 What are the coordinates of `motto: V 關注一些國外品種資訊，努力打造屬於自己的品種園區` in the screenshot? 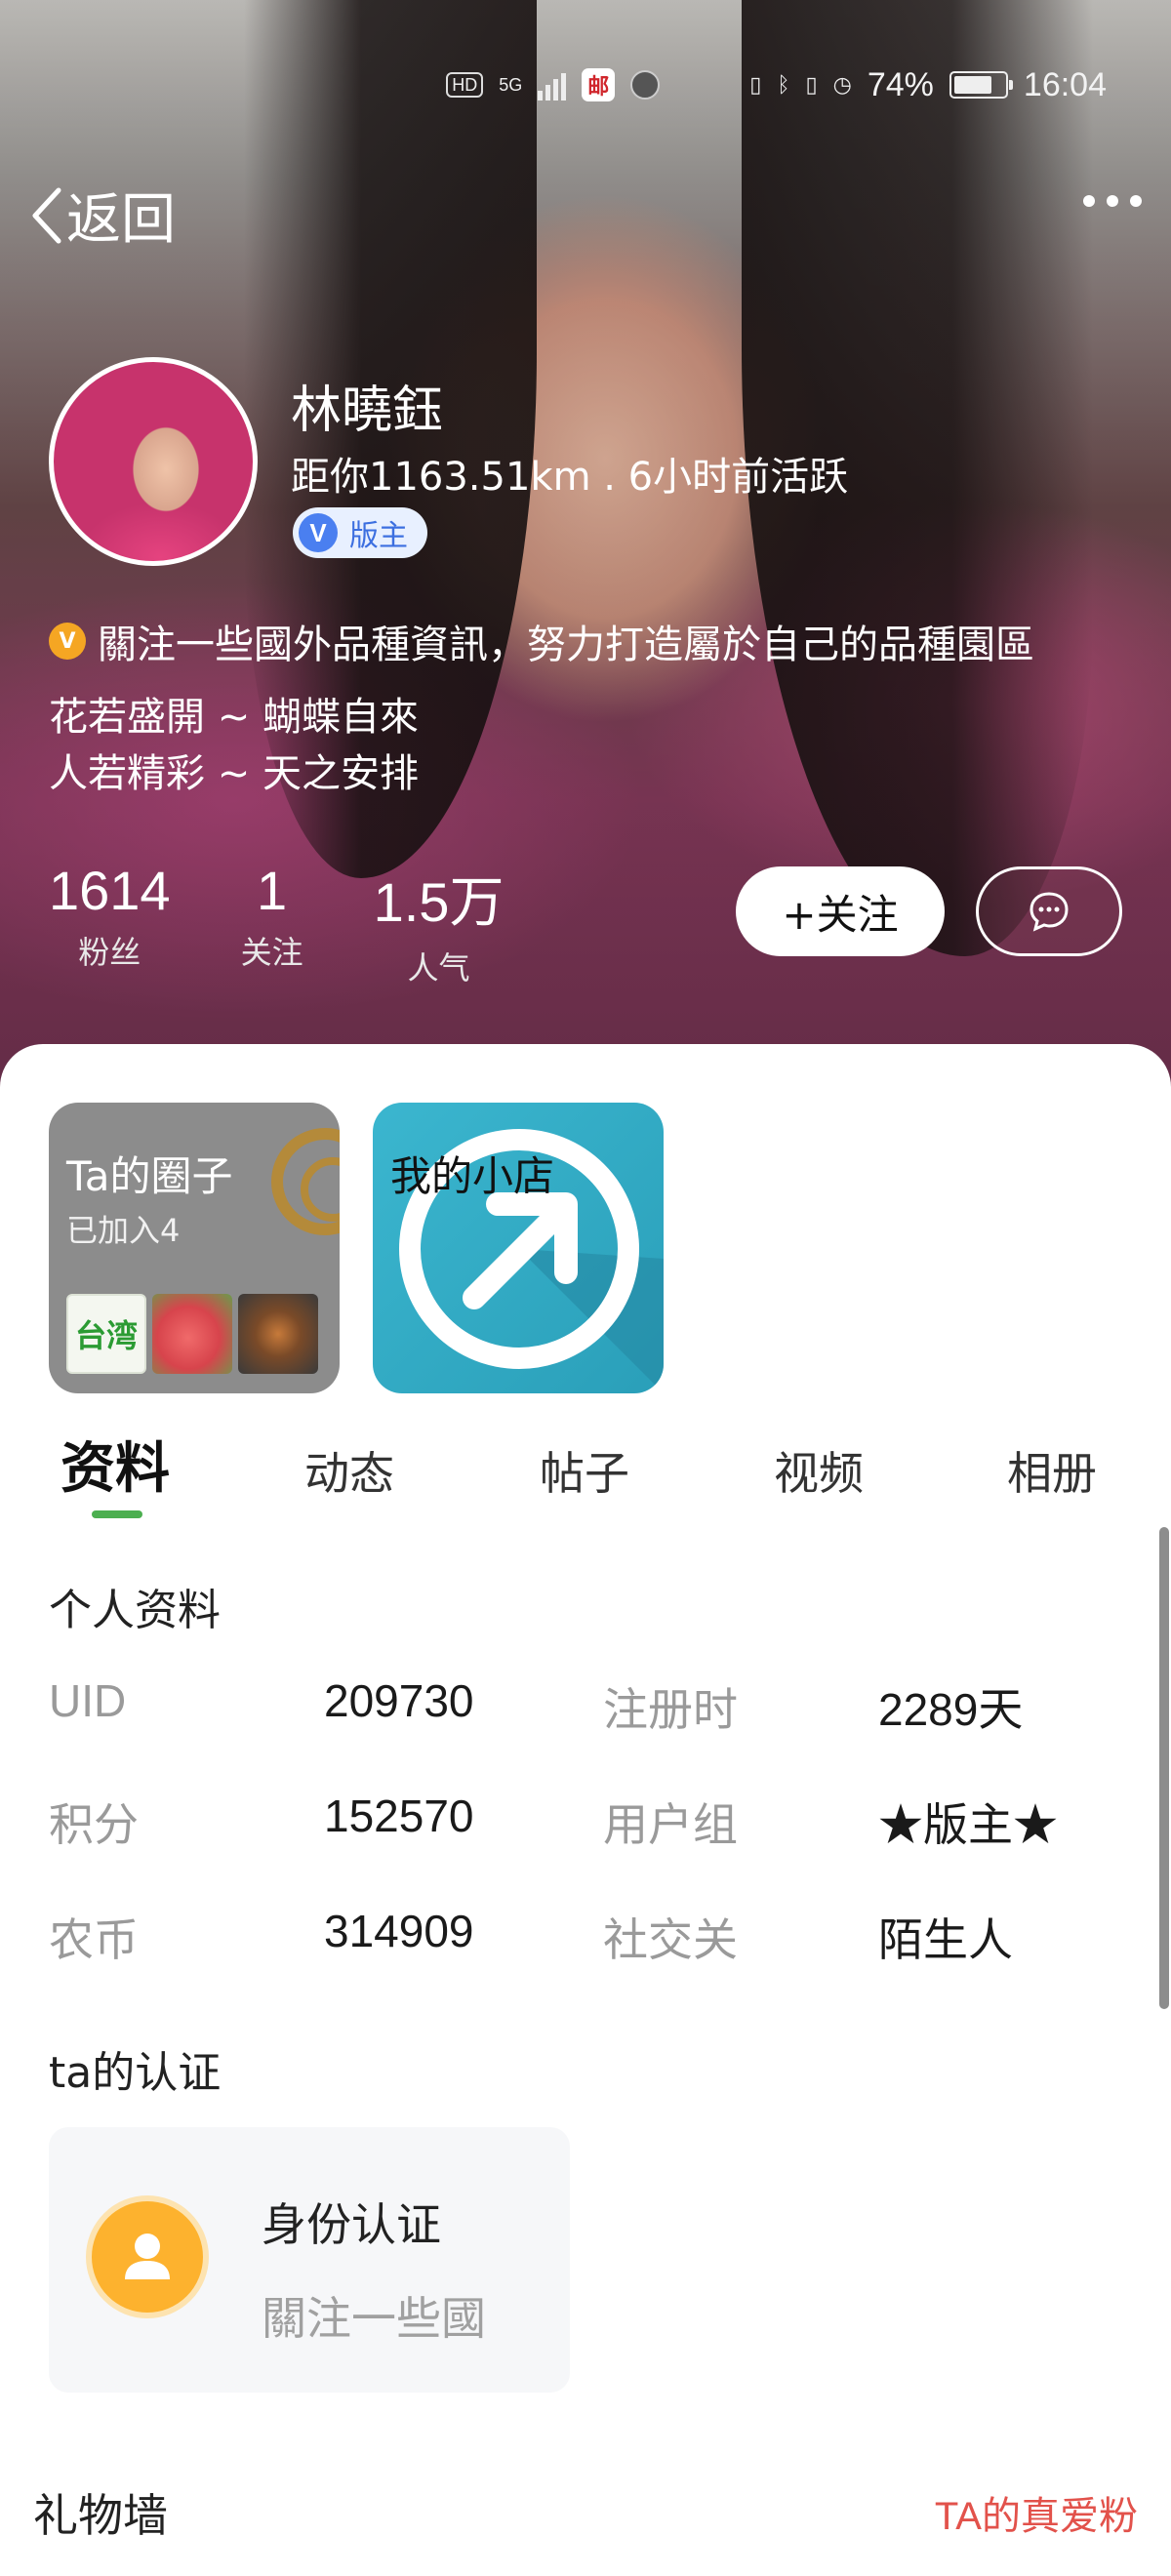 It's located at (541, 641).